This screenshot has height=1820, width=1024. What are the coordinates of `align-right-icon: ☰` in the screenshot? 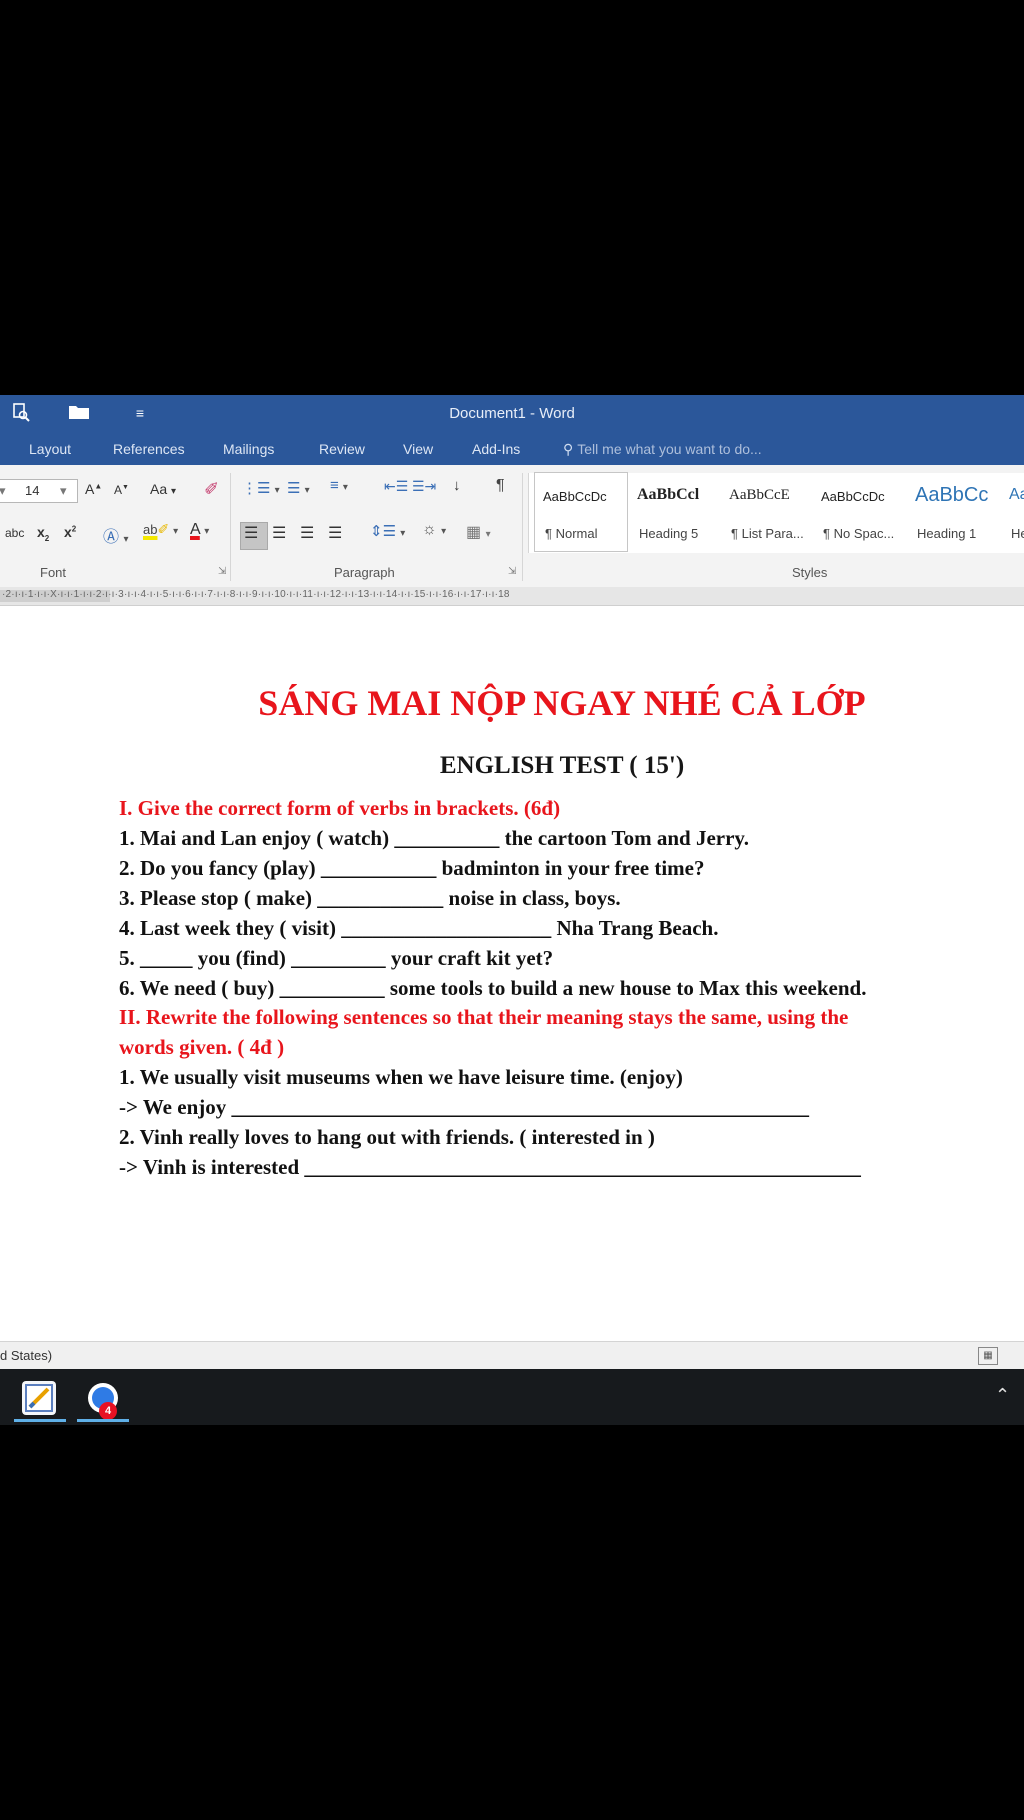 It's located at (307, 533).